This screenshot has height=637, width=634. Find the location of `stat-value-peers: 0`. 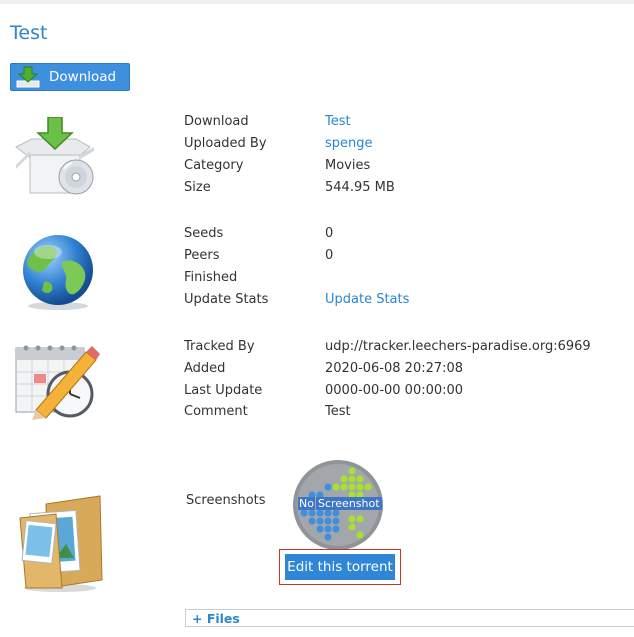

stat-value-peers: 0 is located at coordinates (329, 255).